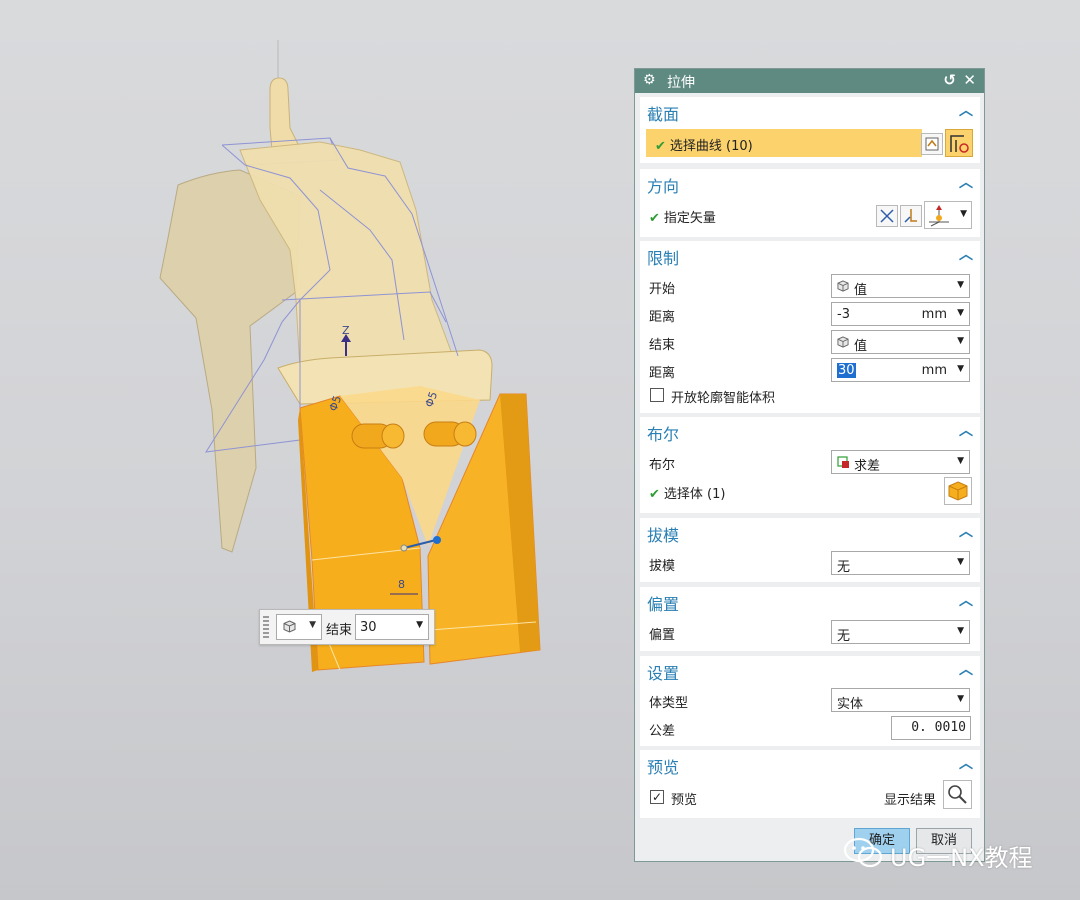 The width and height of the screenshot is (1080, 900). I want to click on draft-row: 拔模 无 ▼, so click(810, 563).